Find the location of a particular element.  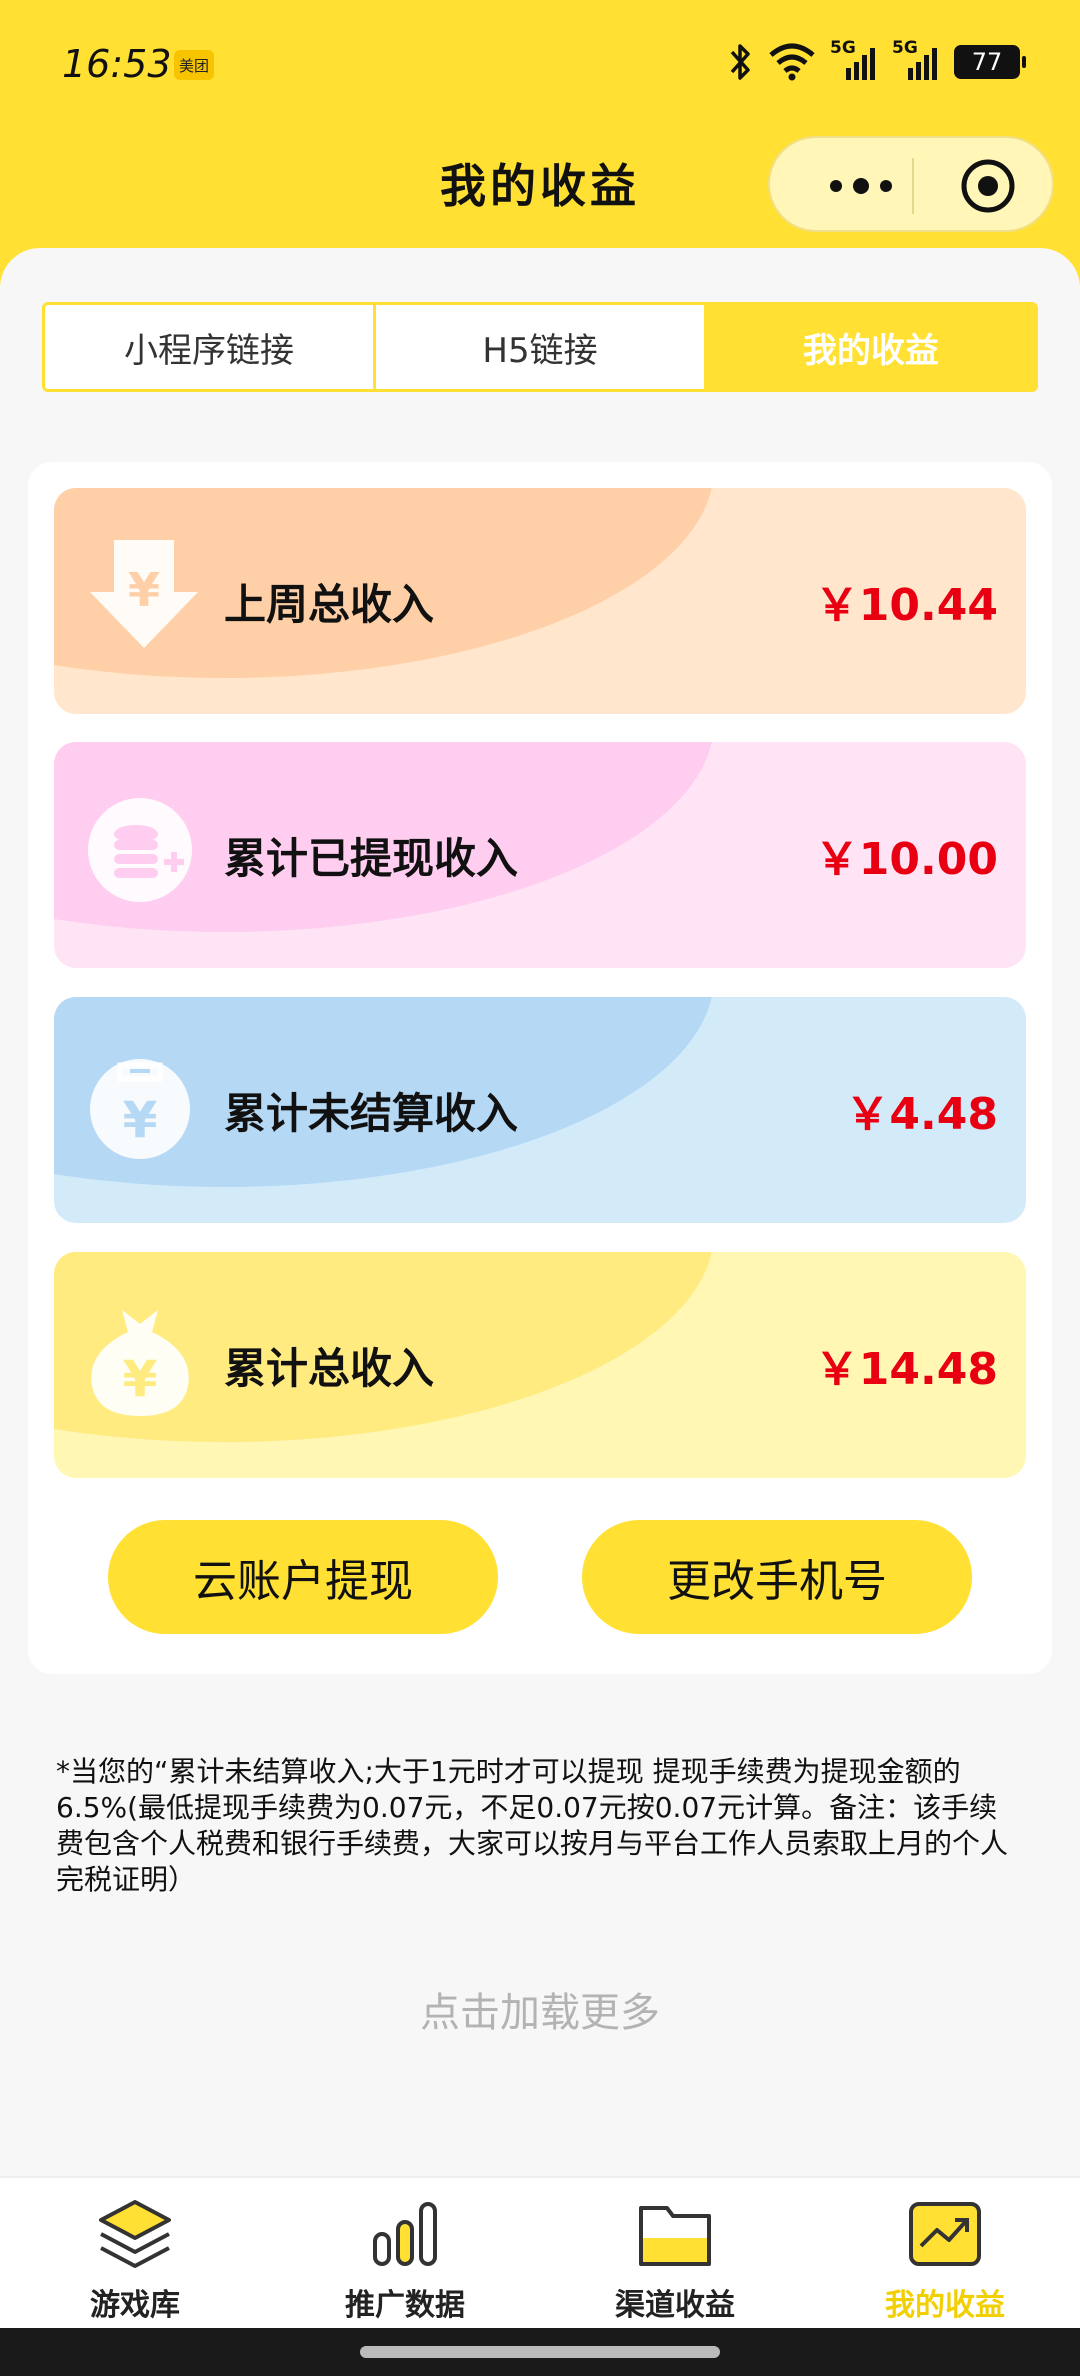

yuan-bag-icon: ¥ is located at coordinates (140, 1109).